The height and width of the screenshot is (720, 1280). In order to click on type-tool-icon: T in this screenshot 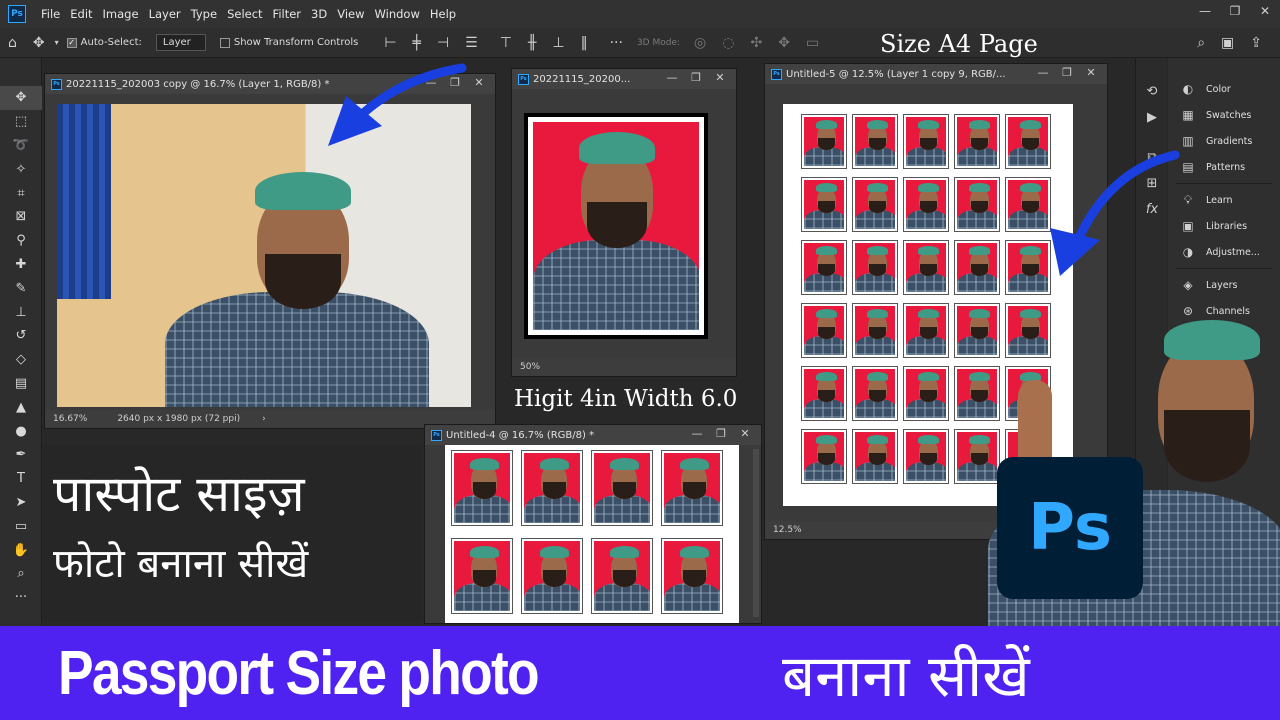, I will do `click(21, 479)`.